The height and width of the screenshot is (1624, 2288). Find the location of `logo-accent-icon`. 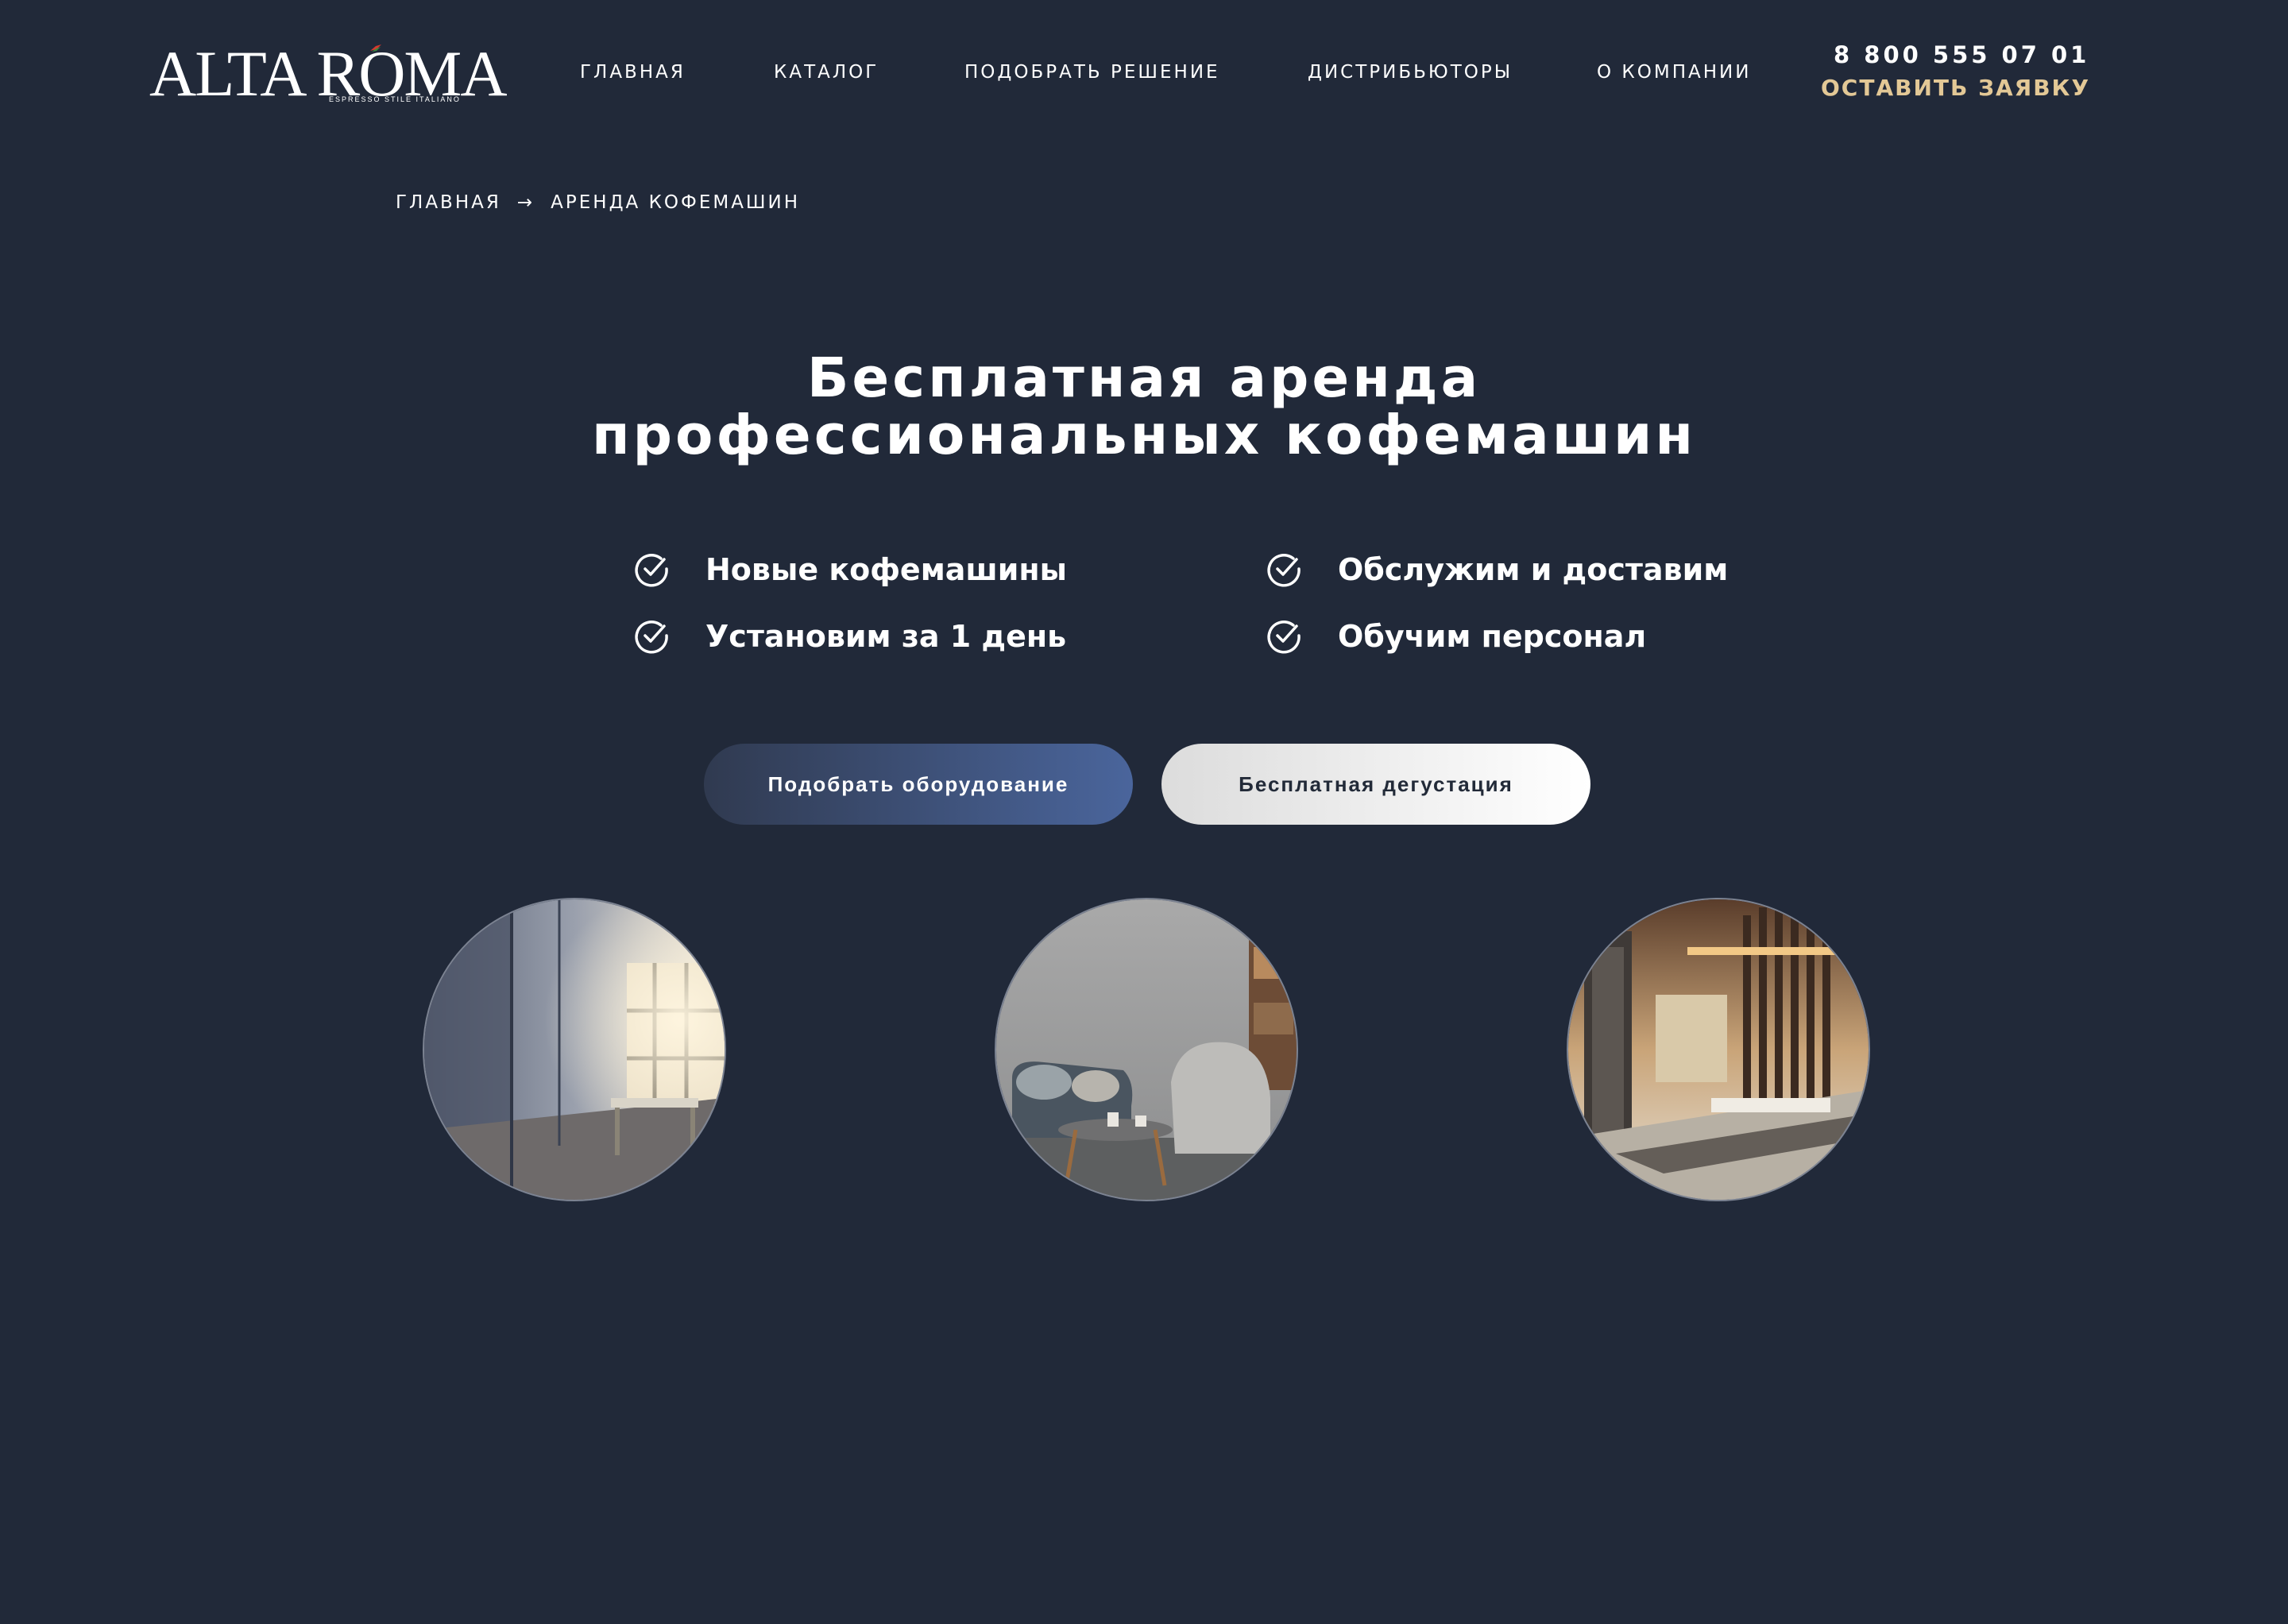

logo-accent-icon is located at coordinates (375, 48).